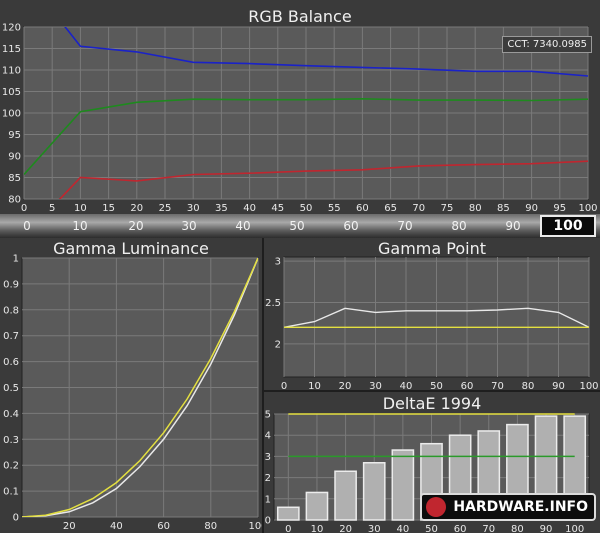 Image resolution: width=600 pixels, height=533 pixels. Describe the element at coordinates (136, 226) in the screenshot. I see `stimulus-label: 20` at that location.